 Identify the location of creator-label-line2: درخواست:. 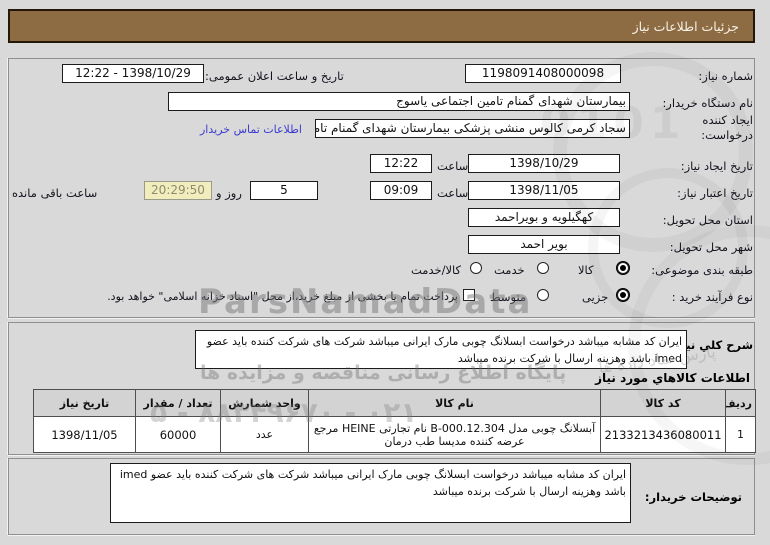
(727, 135).